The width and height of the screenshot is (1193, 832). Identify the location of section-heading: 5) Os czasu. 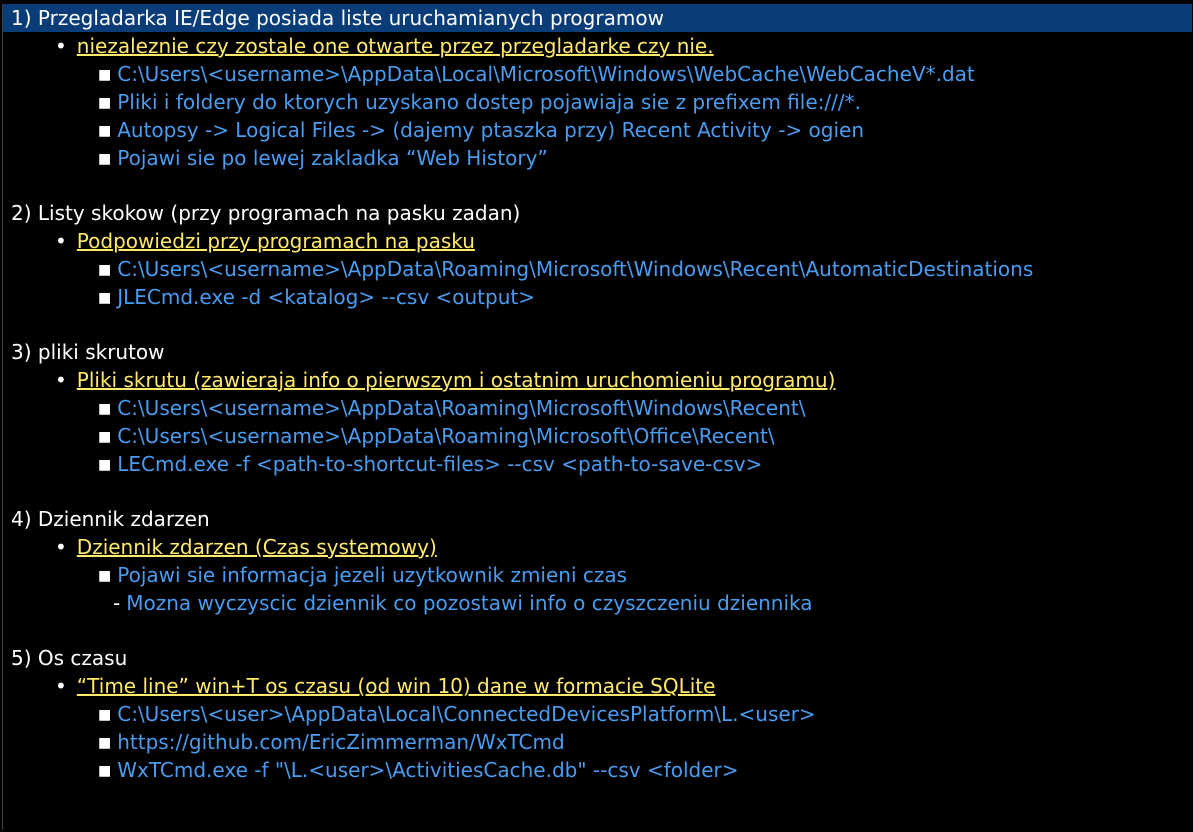
(597, 658).